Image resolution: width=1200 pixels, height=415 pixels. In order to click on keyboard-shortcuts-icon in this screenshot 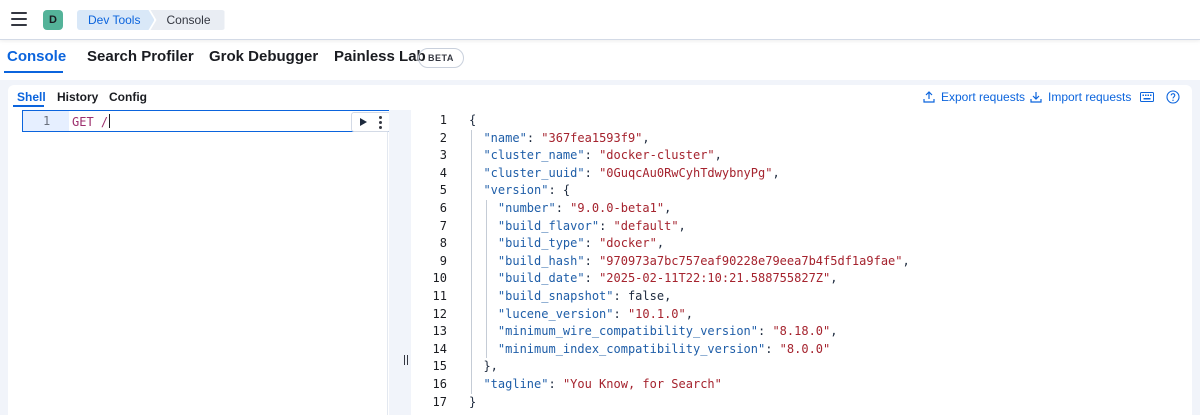, I will do `click(1147, 97)`.